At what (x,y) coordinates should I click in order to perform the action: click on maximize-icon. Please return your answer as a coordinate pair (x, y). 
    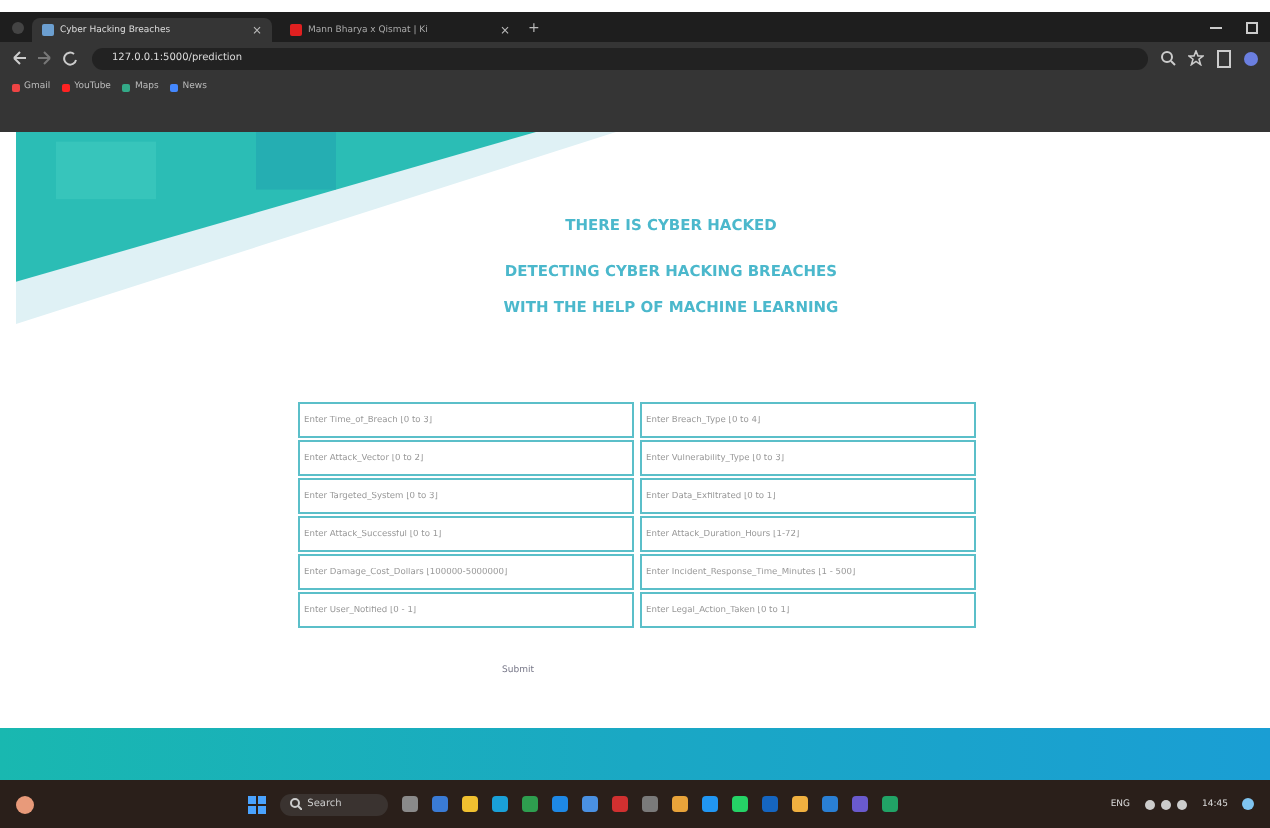
    Looking at the image, I should click on (1252, 27).